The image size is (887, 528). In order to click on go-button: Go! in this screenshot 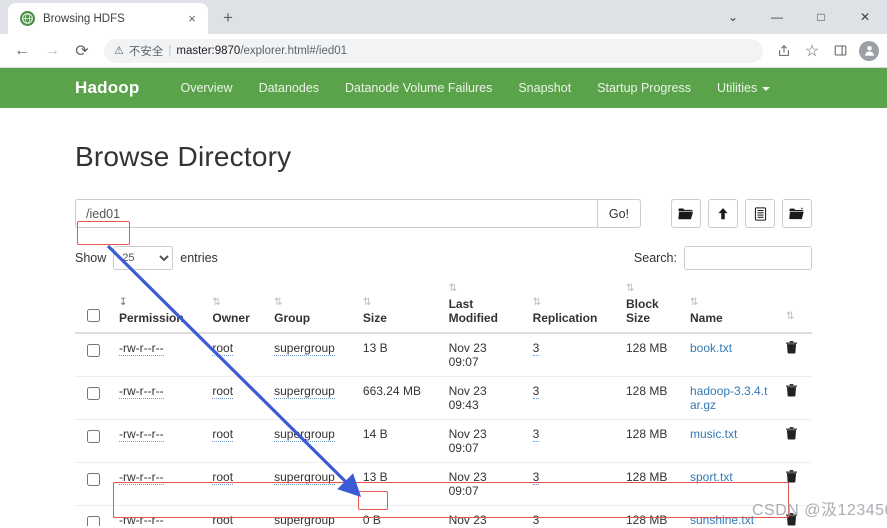, I will do `click(618, 213)`.